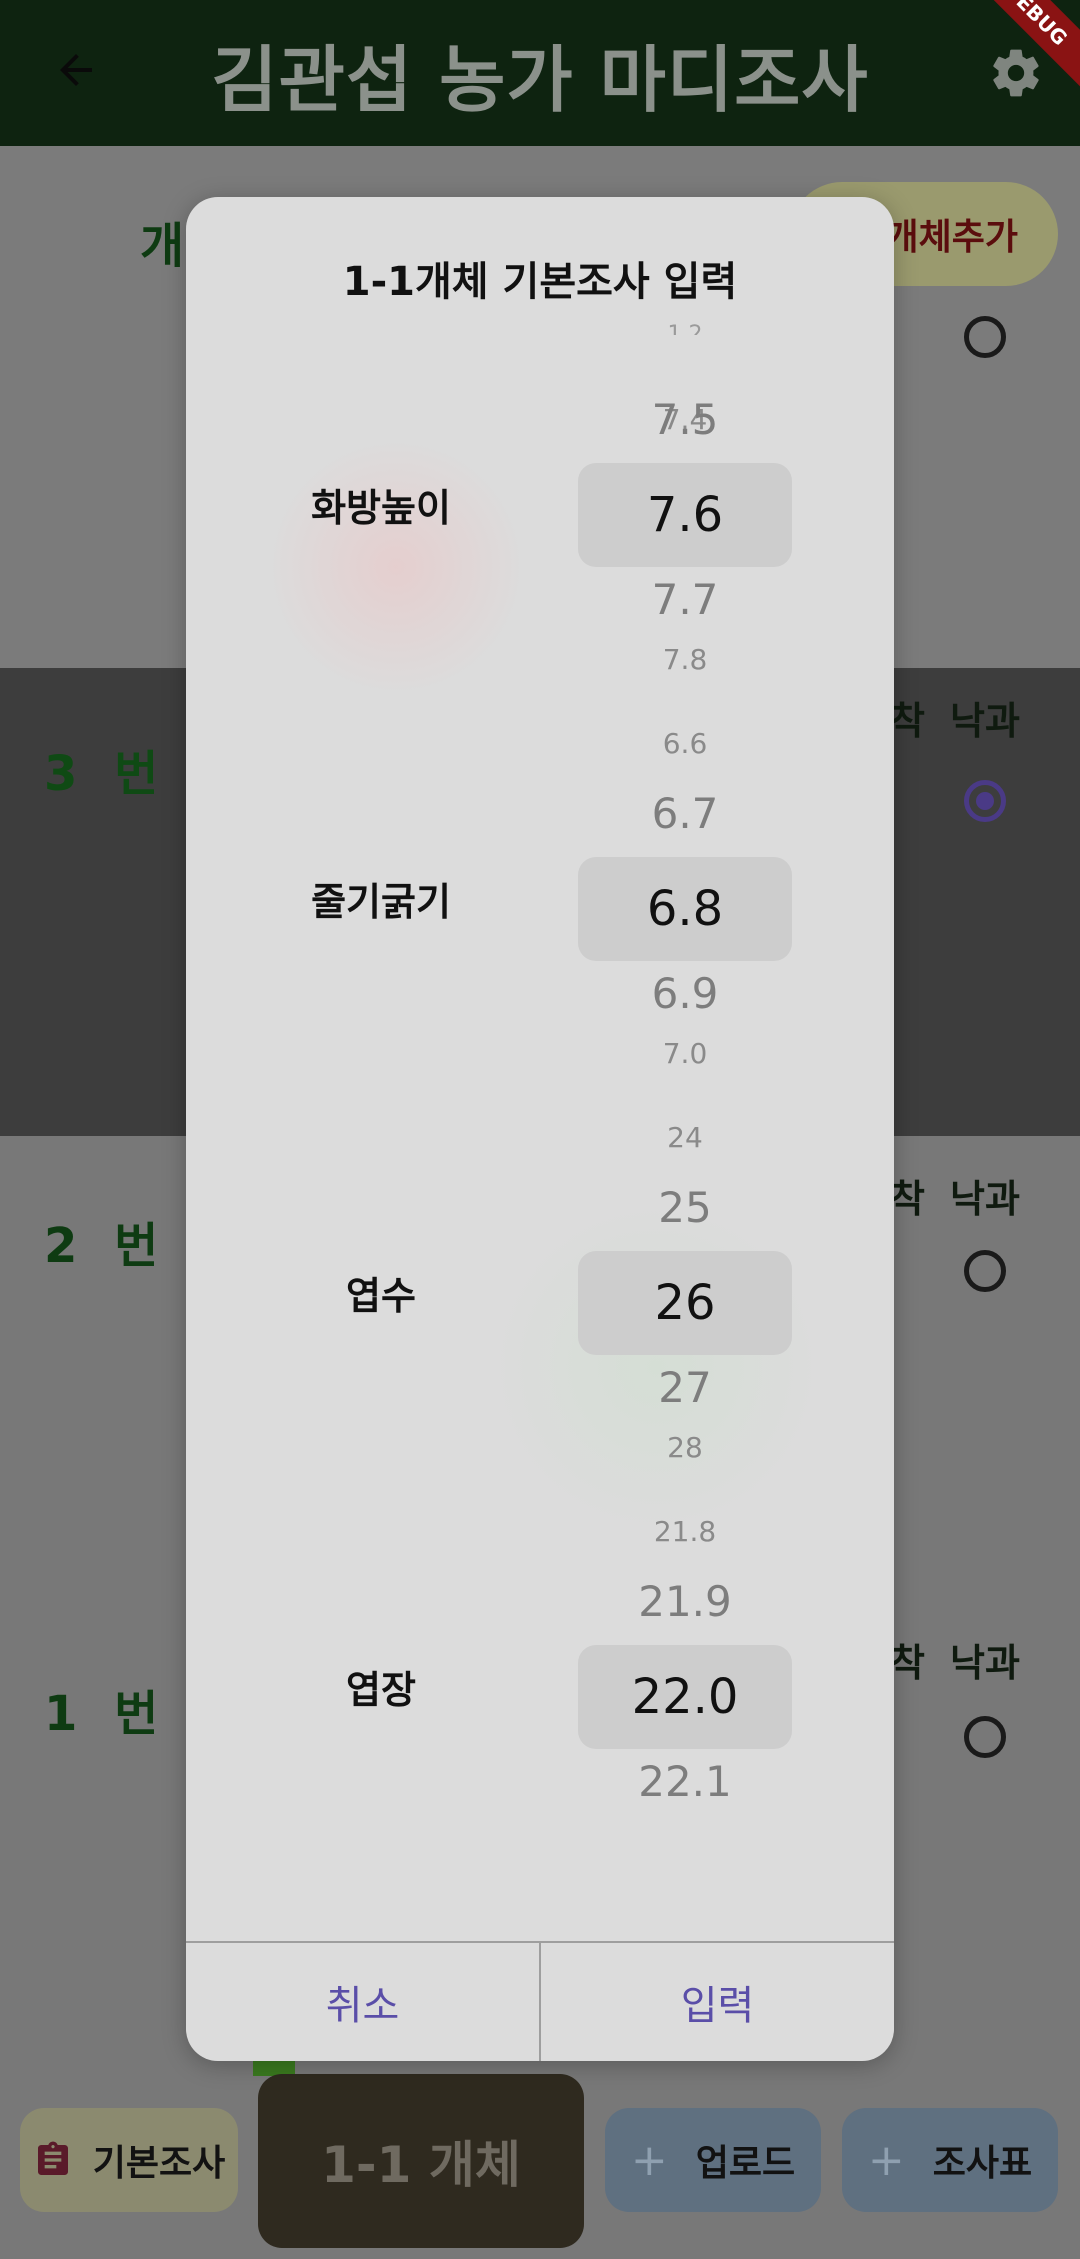 The height and width of the screenshot is (2259, 1080). Describe the element at coordinates (685, 515) in the screenshot. I see `picker-selected-value: 7.6` at that location.